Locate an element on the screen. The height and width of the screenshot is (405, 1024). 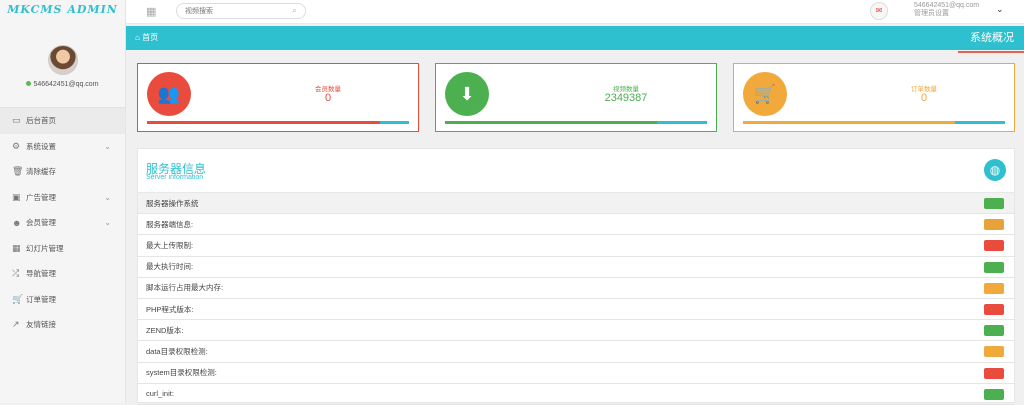
sidebar-item-label: 会员管理 is located at coordinates (41, 223).